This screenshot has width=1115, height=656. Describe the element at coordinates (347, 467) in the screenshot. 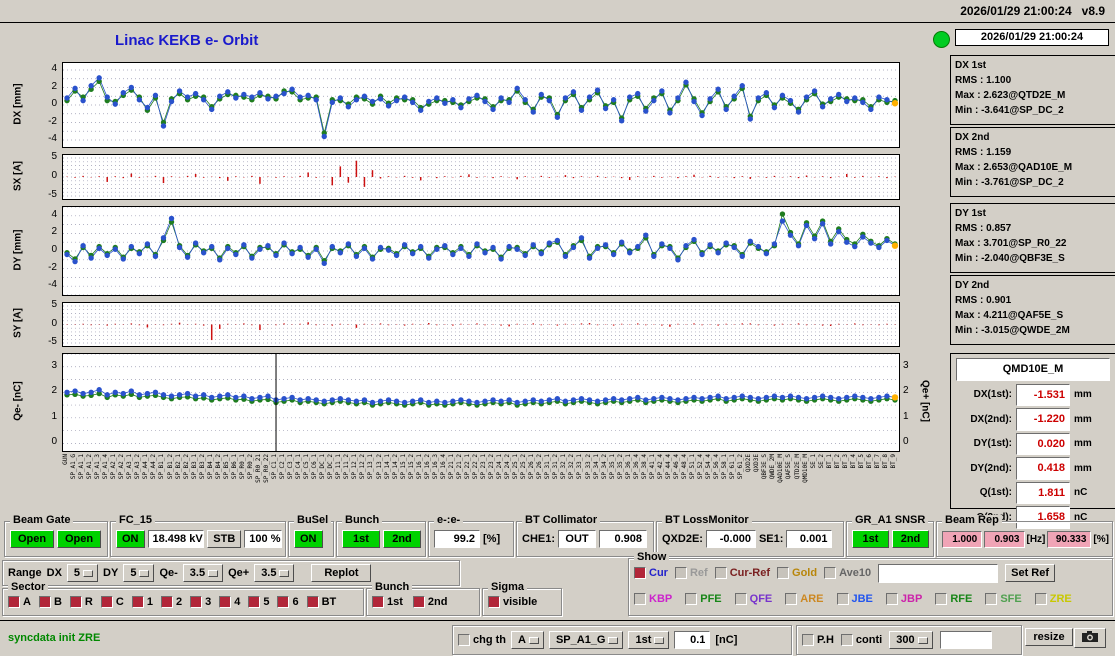

I see `bpm-label: SP_11_2` at that location.